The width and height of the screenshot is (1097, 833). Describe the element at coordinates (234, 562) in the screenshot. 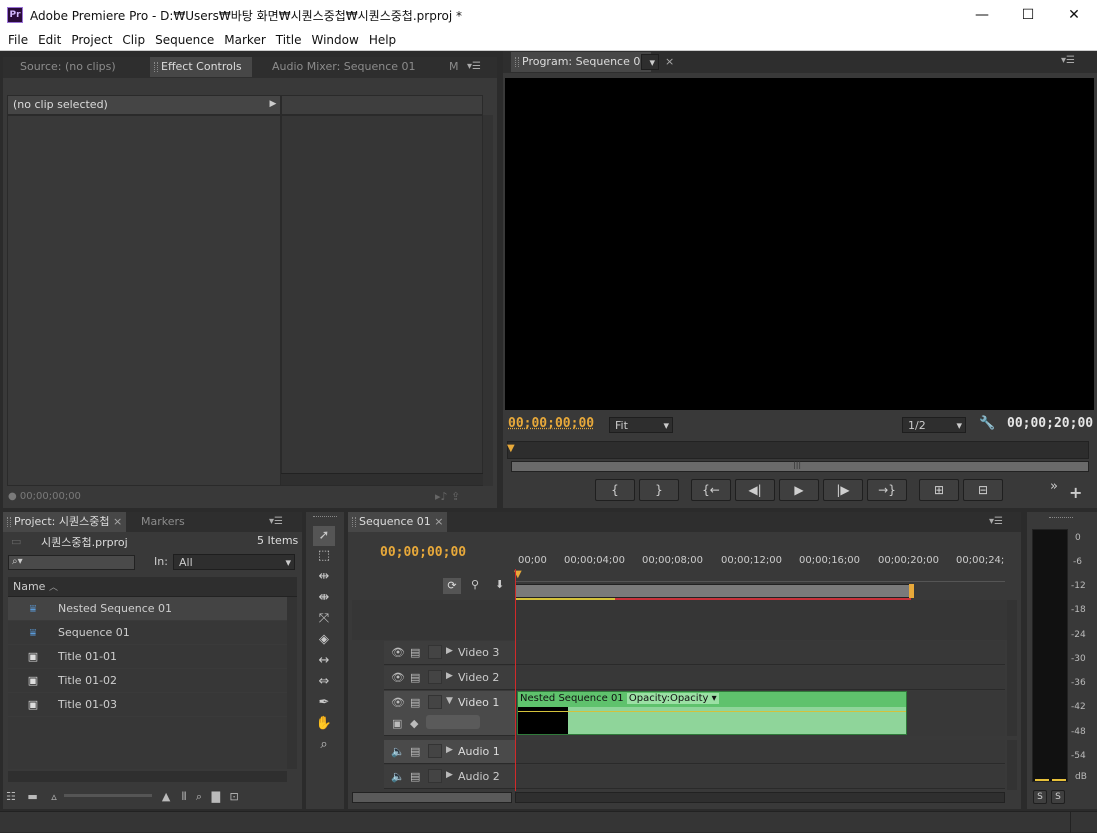

I see `in-filter-dropdown: All` at that location.